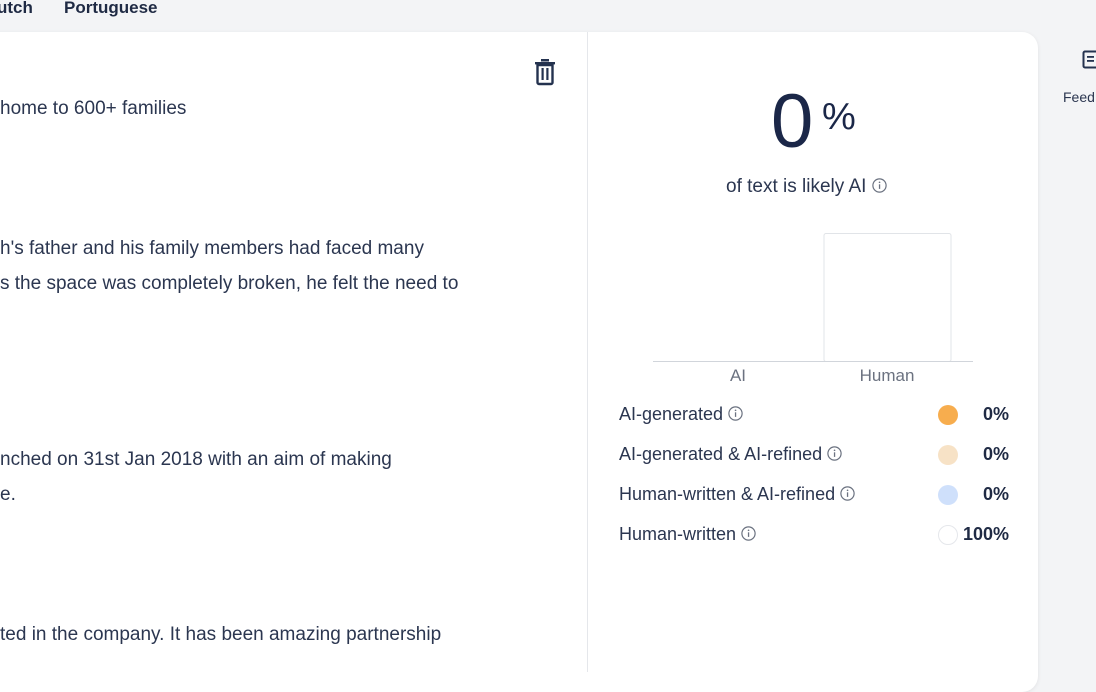 The height and width of the screenshot is (692, 1096). I want to click on tab-dutch: utch, so click(16, 9).